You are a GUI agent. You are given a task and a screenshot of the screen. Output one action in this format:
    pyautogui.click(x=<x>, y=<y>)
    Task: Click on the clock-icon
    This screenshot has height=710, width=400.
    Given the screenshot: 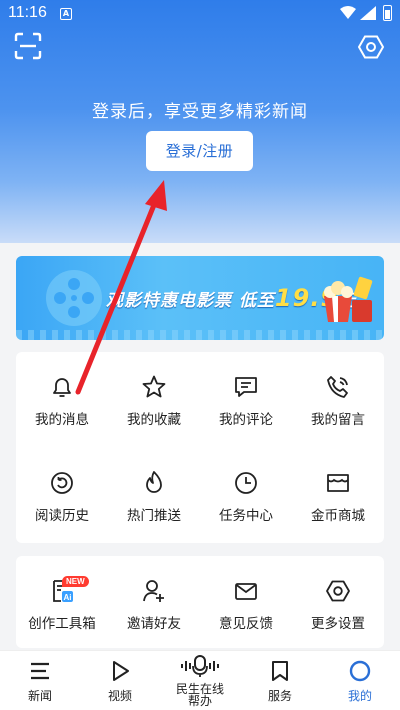 What is the action you would take?
    pyautogui.click(x=246, y=483)
    